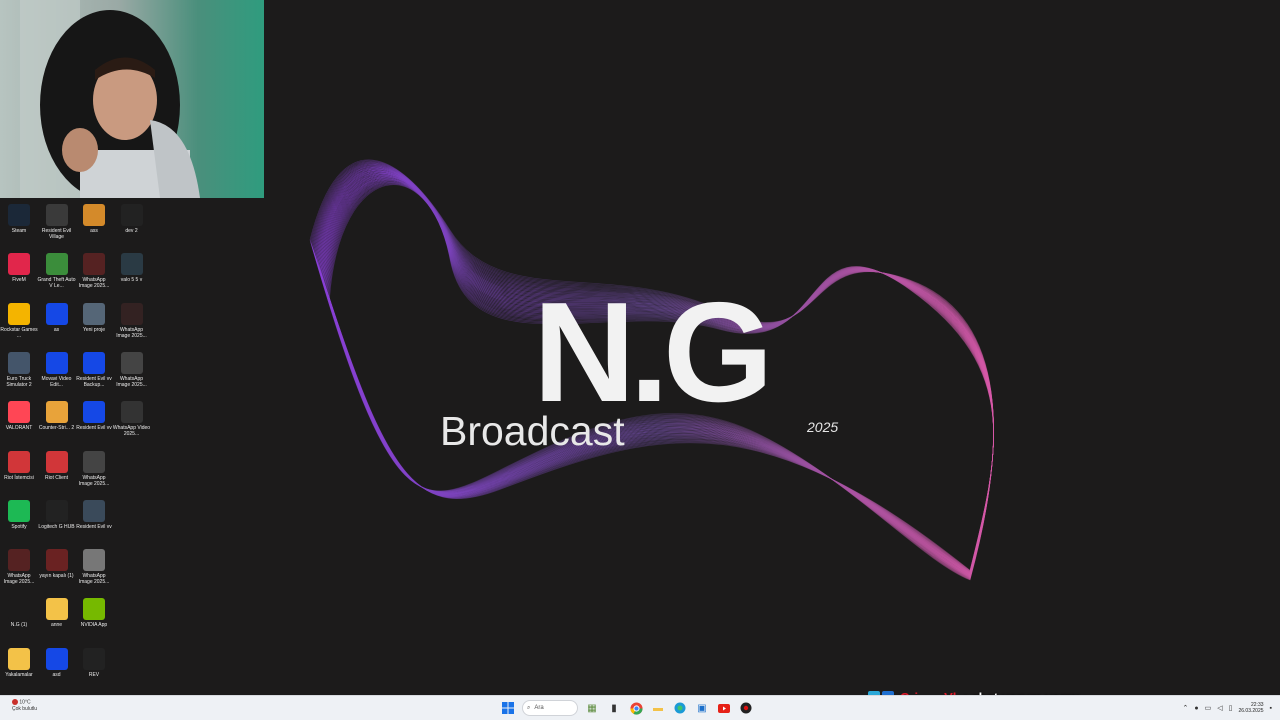 The width and height of the screenshot is (1280, 720). Describe the element at coordinates (1196, 708) in the screenshot. I see `microphone-icon: ●` at that location.